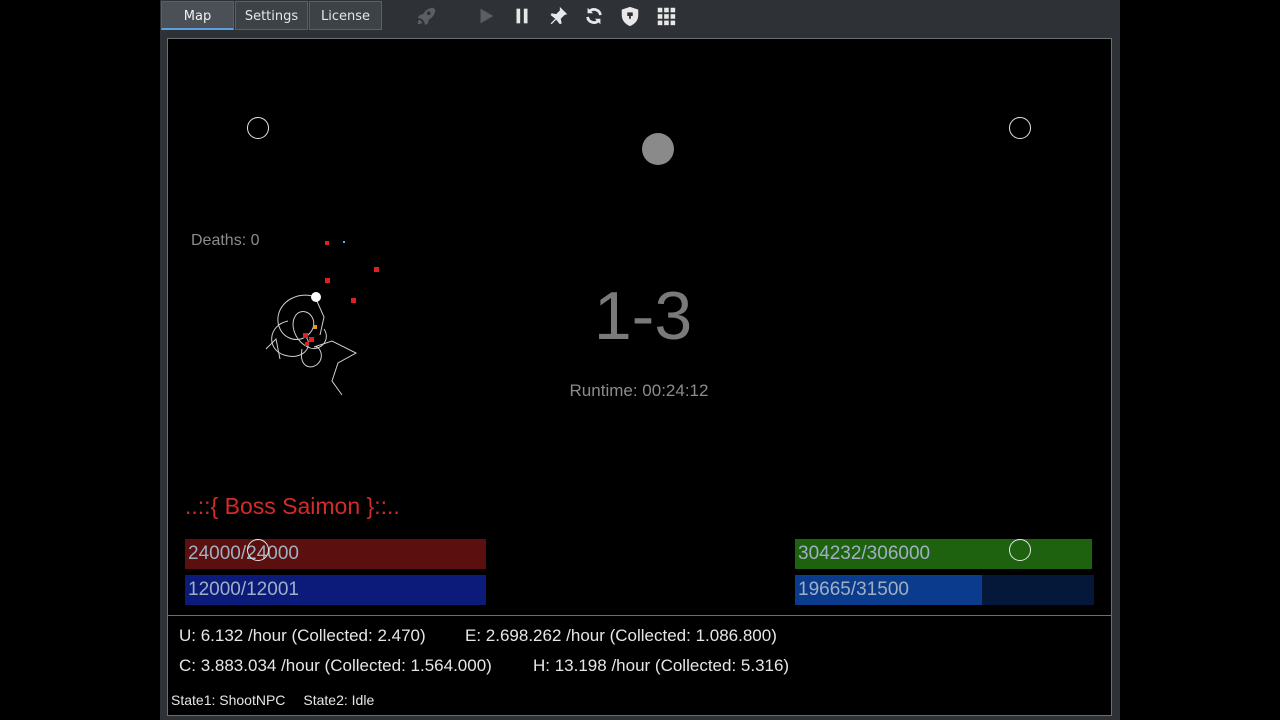 The image size is (1280, 720). I want to click on player-hp-text: 304232/306000, so click(864, 553).